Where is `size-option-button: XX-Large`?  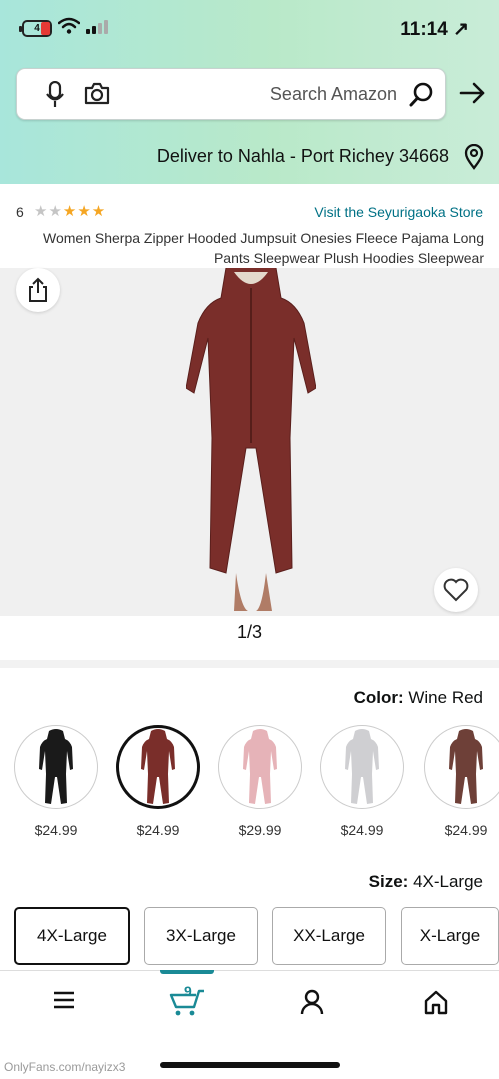
size-option-button: XX-Large is located at coordinates (329, 936).